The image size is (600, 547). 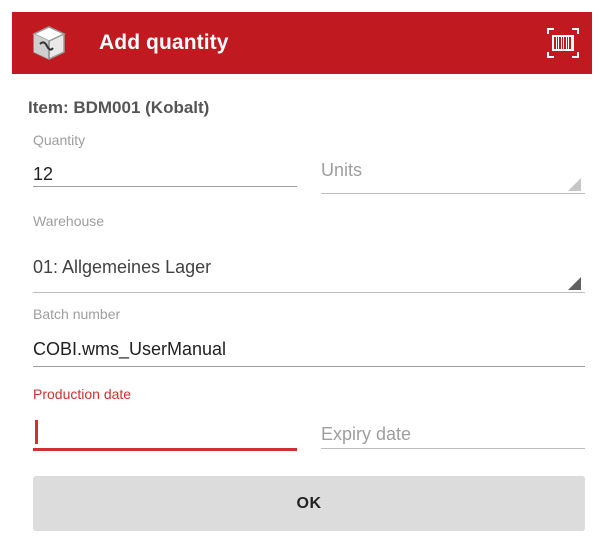 What do you see at coordinates (49, 43) in the screenshot?
I see `box-icon` at bounding box center [49, 43].